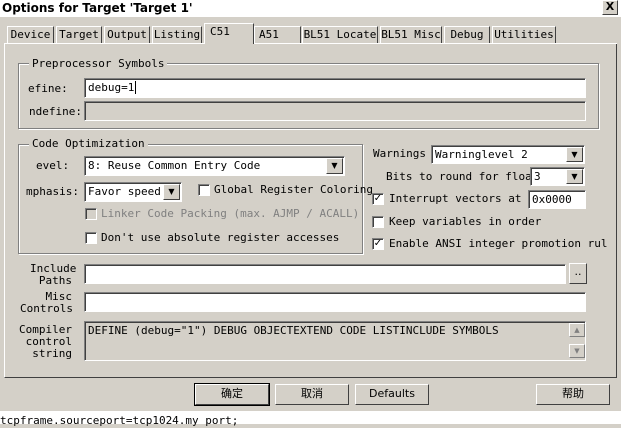 The image size is (621, 428). I want to click on background-editor: tcpframe.sourceport=tcp1024.my port;, so click(310, 419).